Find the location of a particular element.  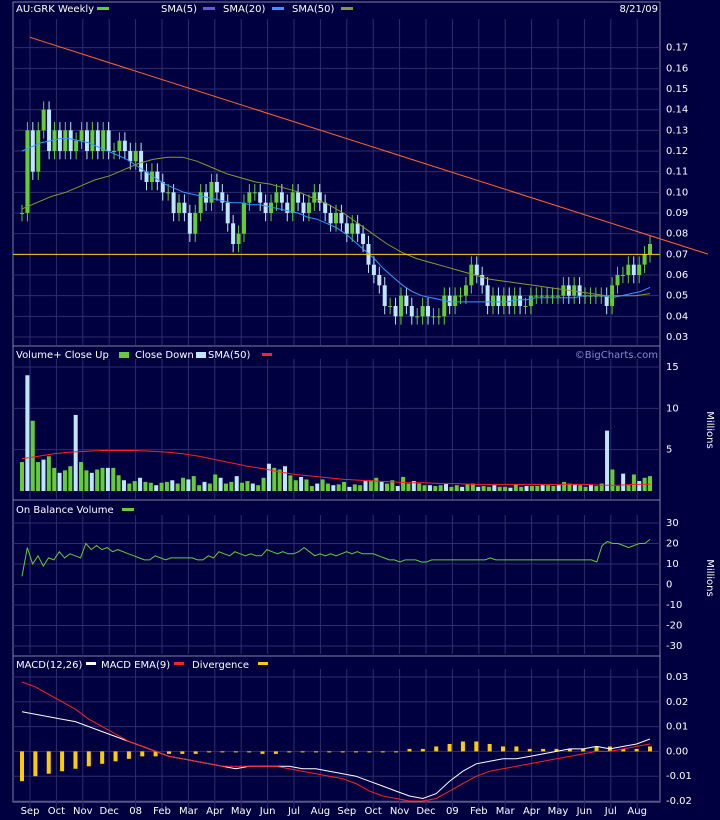

x-tick-label: Aug is located at coordinates (321, 811).